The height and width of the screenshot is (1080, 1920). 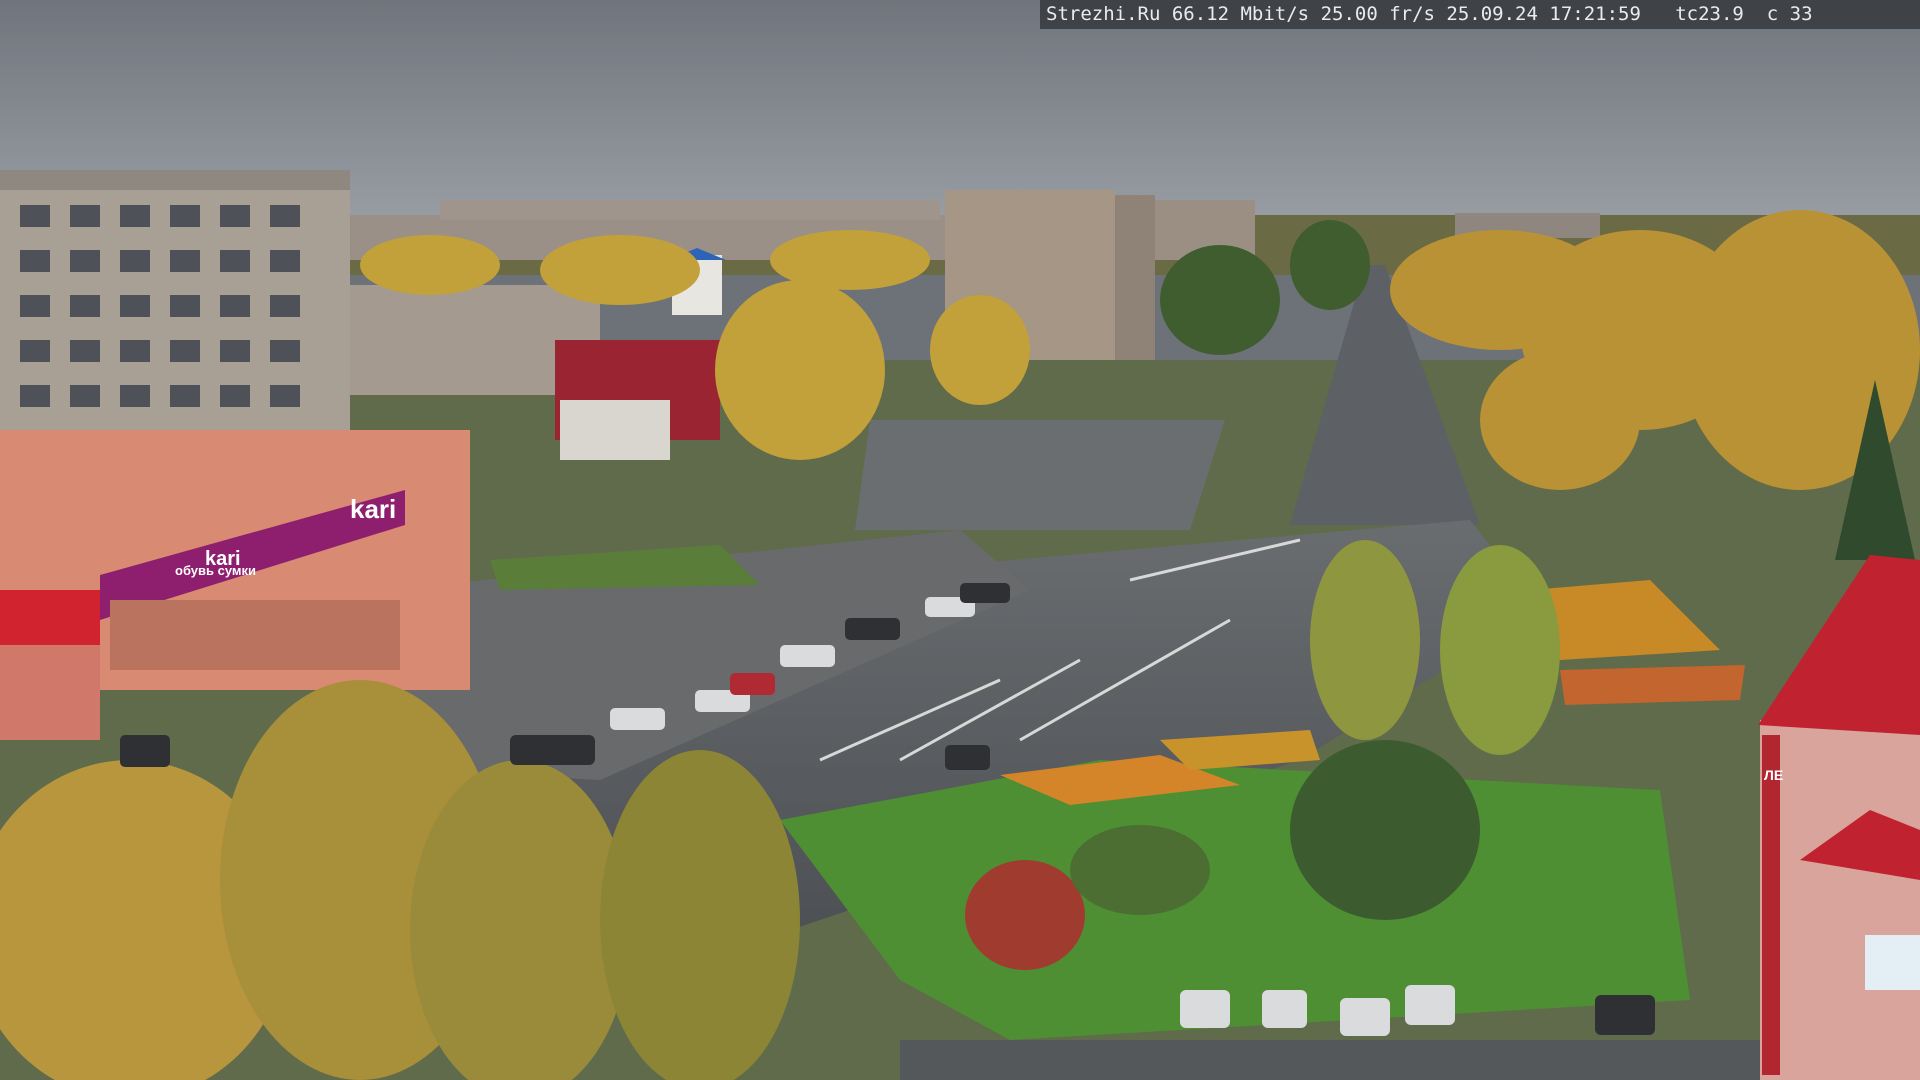 I want to click on overlay-extra: c 33, so click(x=1789, y=14).